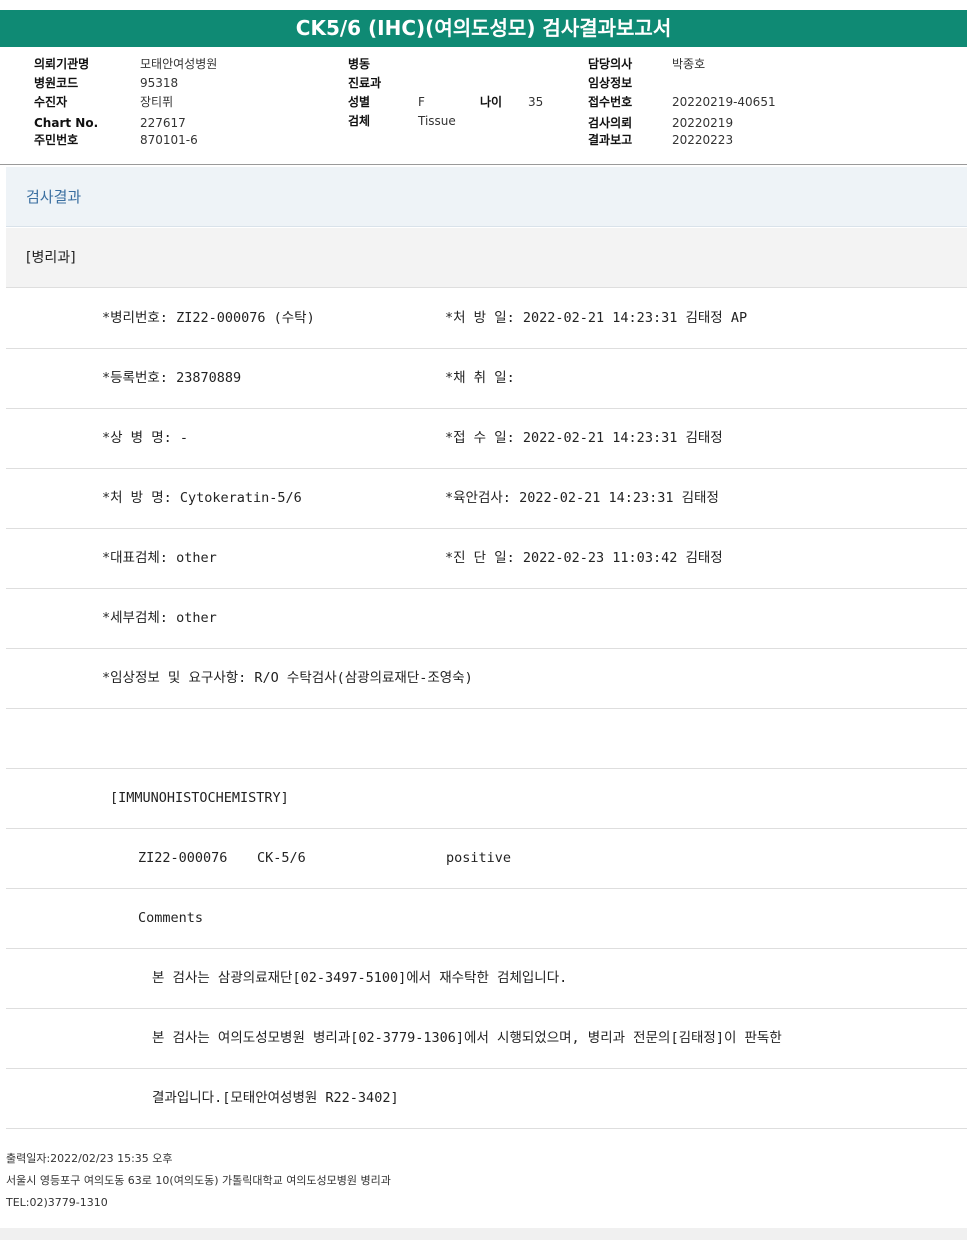 The image size is (967, 1240). I want to click on label-patient: 수진자, so click(51, 102).